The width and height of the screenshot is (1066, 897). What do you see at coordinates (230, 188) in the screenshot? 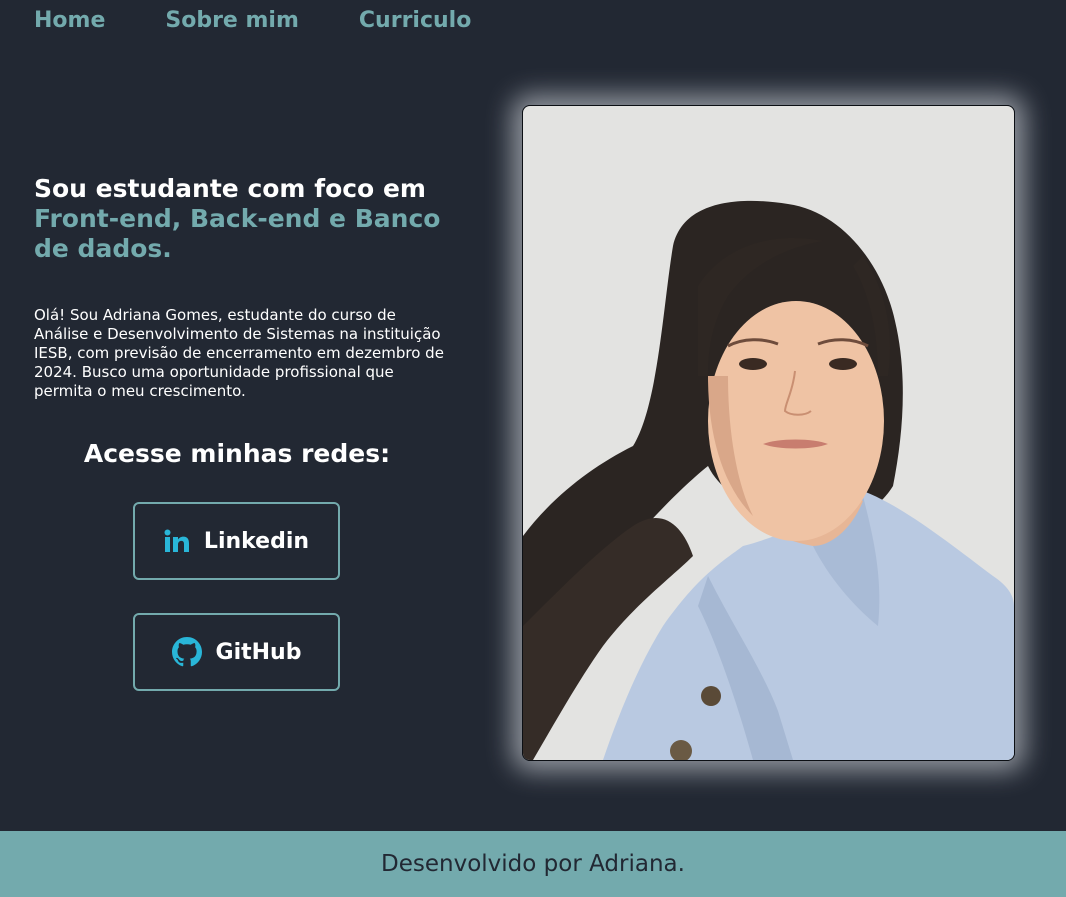
I see `headline-text: Sou estudante com foco em` at bounding box center [230, 188].